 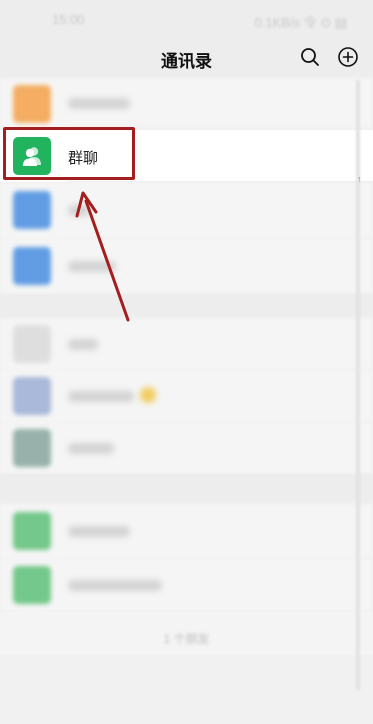 What do you see at coordinates (186, 104) in the screenshot?
I see `list-item-new-friends` at bounding box center [186, 104].